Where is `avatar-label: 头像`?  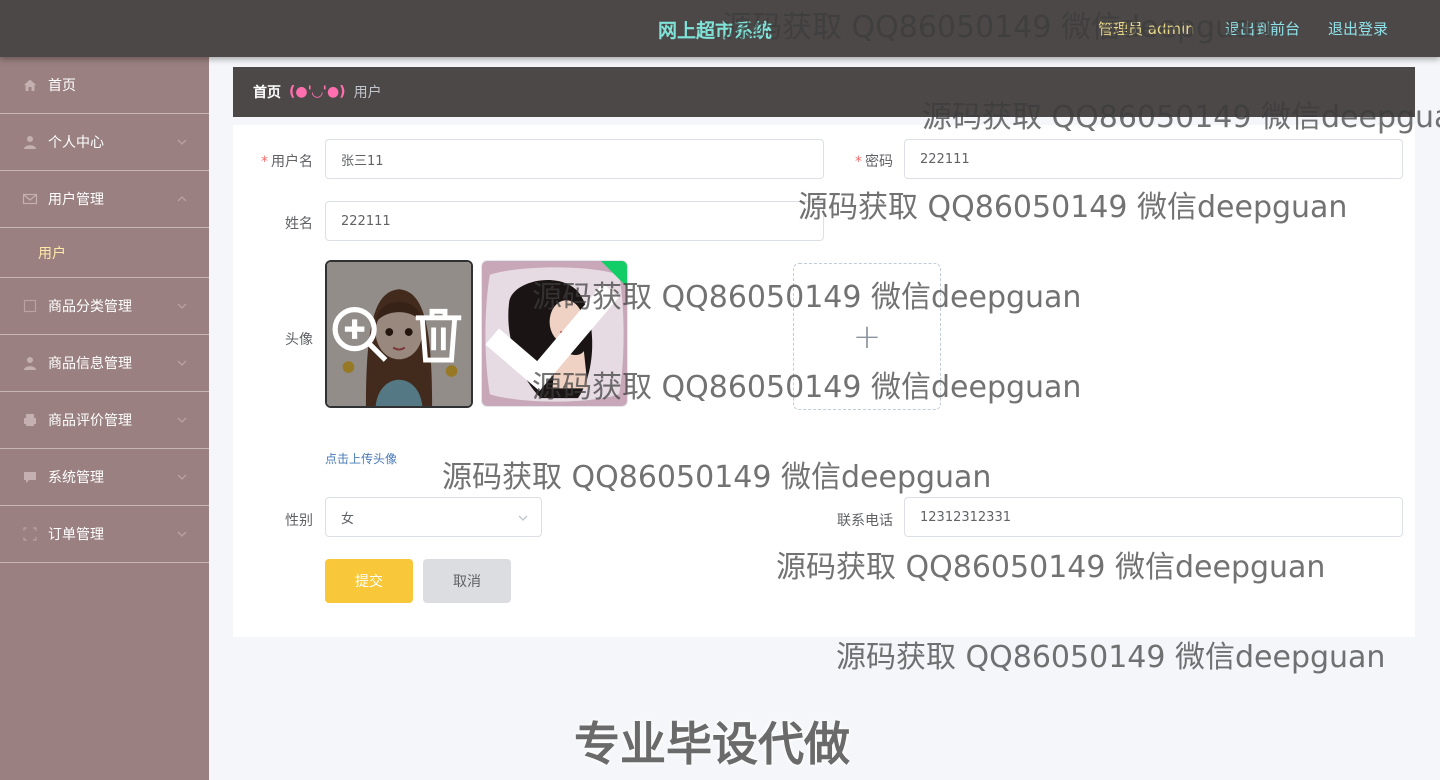
avatar-label: 头像 is located at coordinates (299, 340).